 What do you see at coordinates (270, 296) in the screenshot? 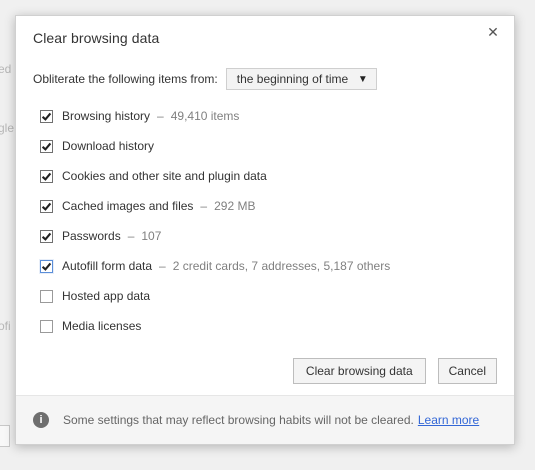
I see `option-hosted-app-data: Hosted app data` at bounding box center [270, 296].